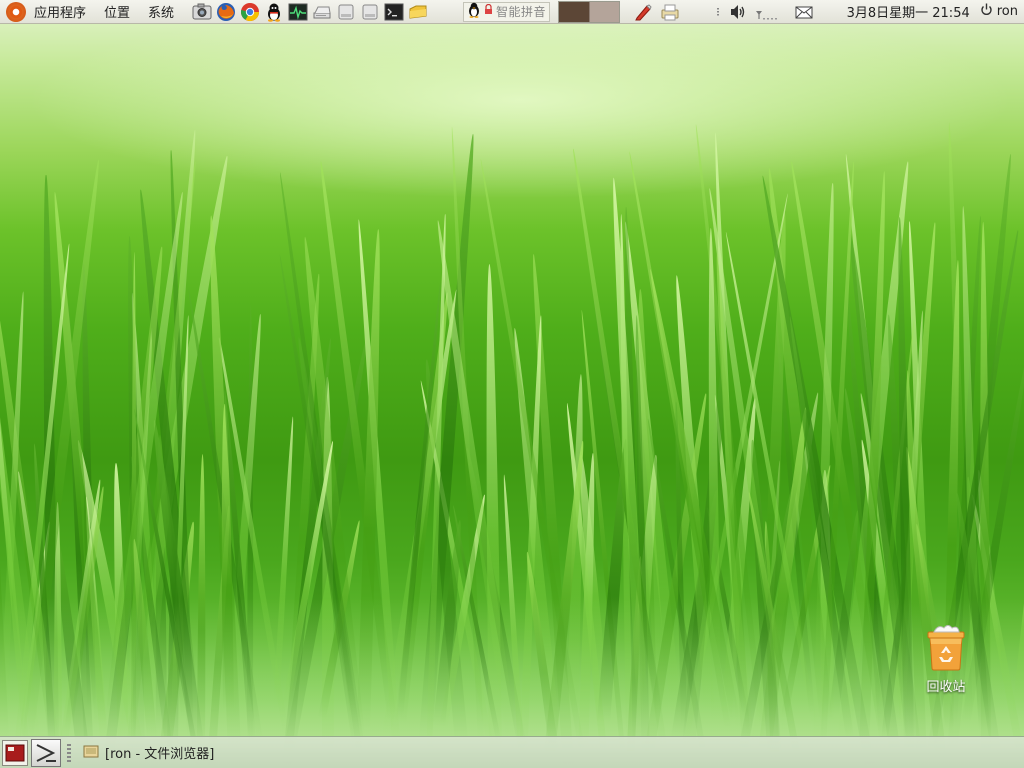 The image size is (1024, 768). Describe the element at coordinates (69, 752) in the screenshot. I see `panel-handle` at that location.